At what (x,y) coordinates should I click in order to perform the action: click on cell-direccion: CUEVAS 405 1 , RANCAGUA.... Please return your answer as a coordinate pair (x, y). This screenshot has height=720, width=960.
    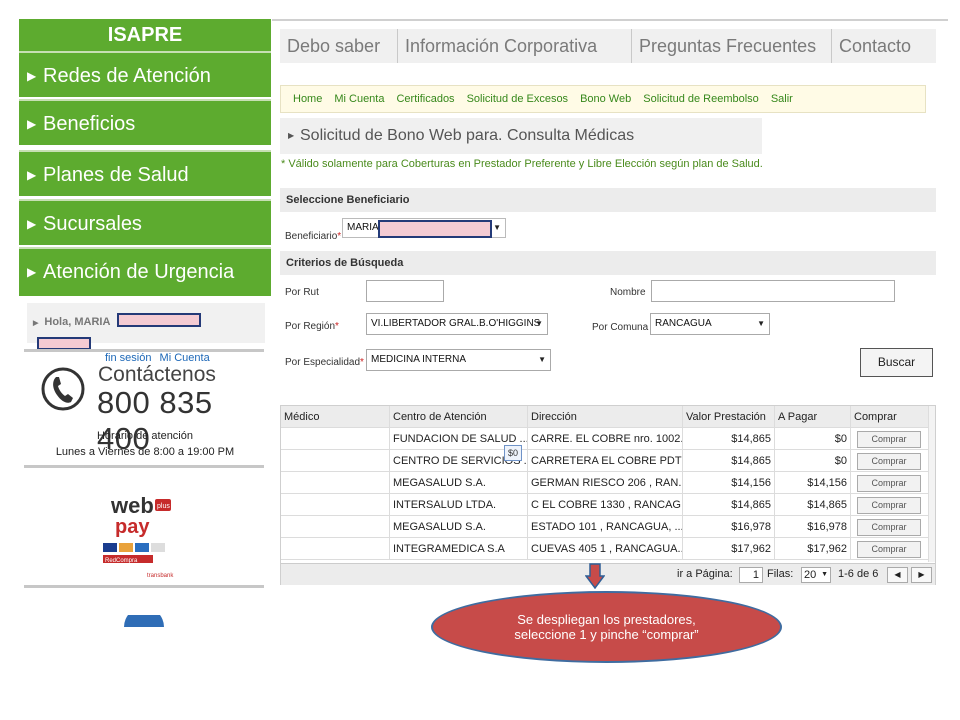
    Looking at the image, I should click on (605, 549).